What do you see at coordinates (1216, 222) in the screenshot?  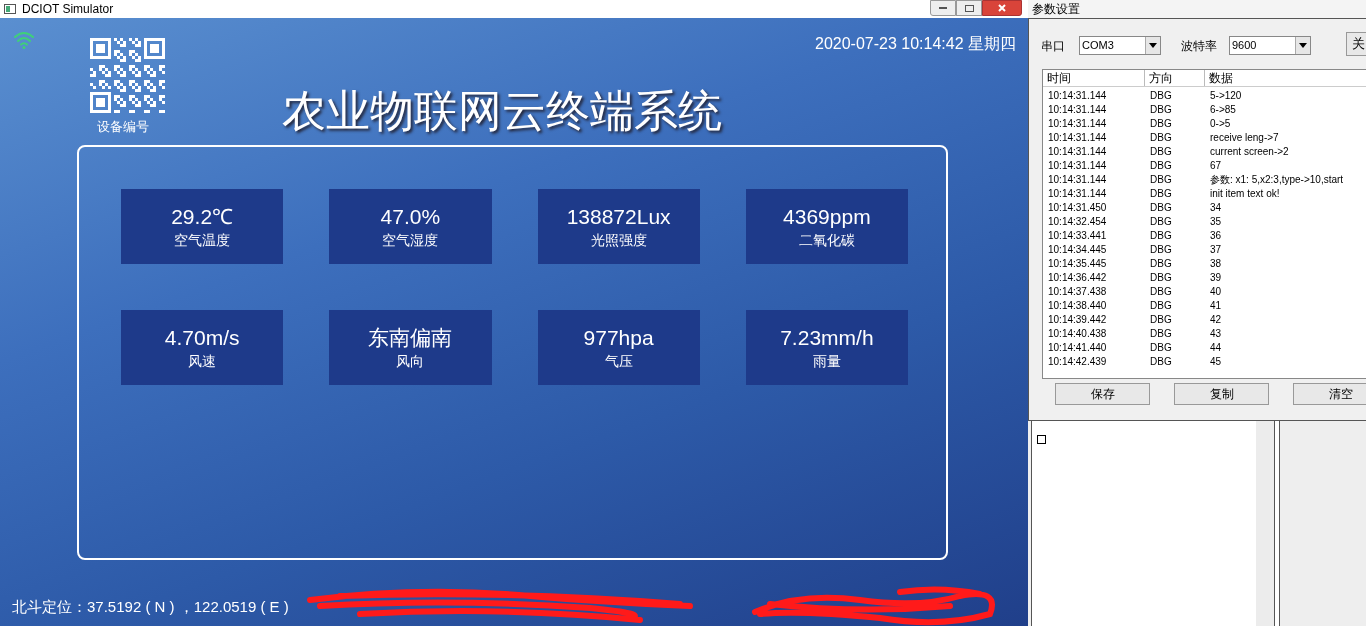 I see `table-cell-text: 35` at bounding box center [1216, 222].